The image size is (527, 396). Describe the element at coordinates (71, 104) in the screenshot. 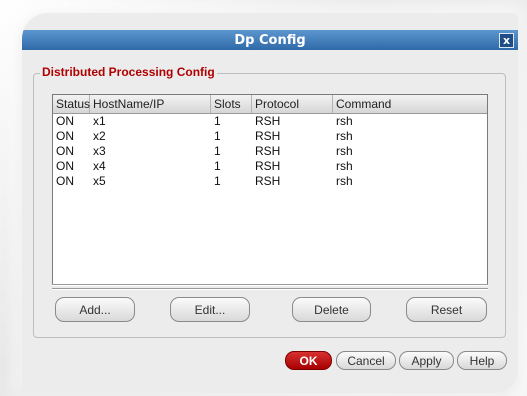

I see `column-header-status: Status` at that location.